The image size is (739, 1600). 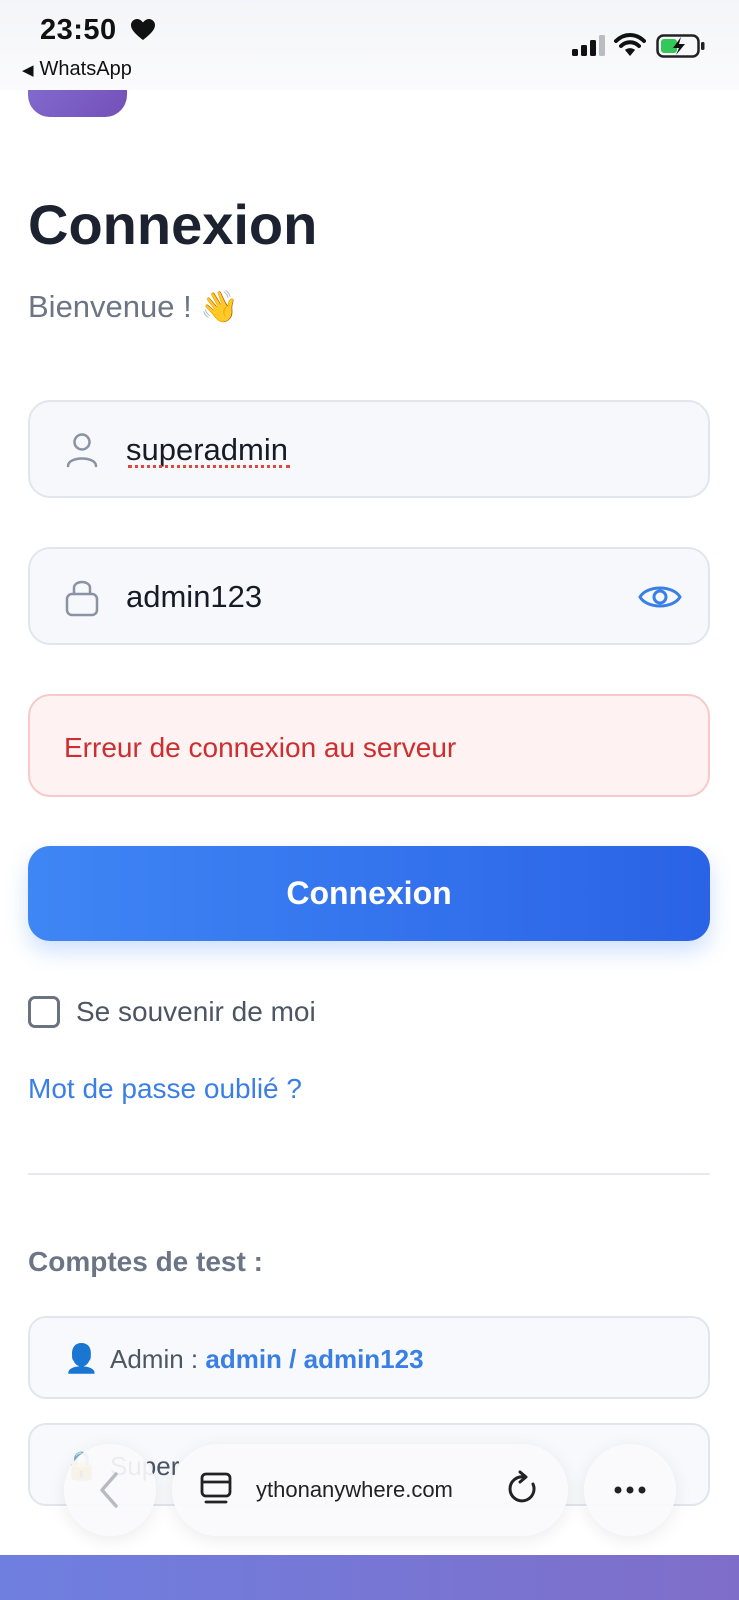 What do you see at coordinates (173, 224) in the screenshot?
I see `page-title: Connexion` at bounding box center [173, 224].